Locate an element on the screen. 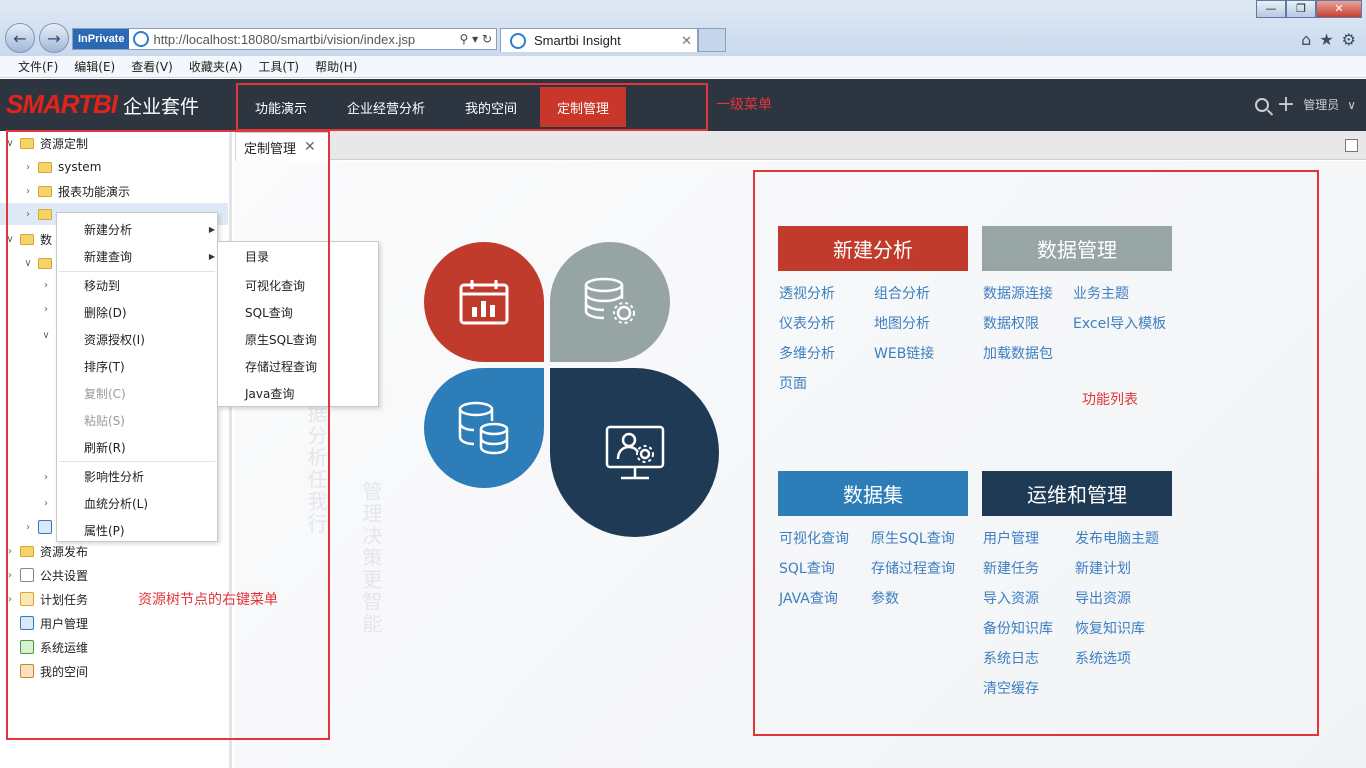 This screenshot has width=1366, height=768. address-tools-icon: ⚲ ▾ ↻ is located at coordinates (476, 39).